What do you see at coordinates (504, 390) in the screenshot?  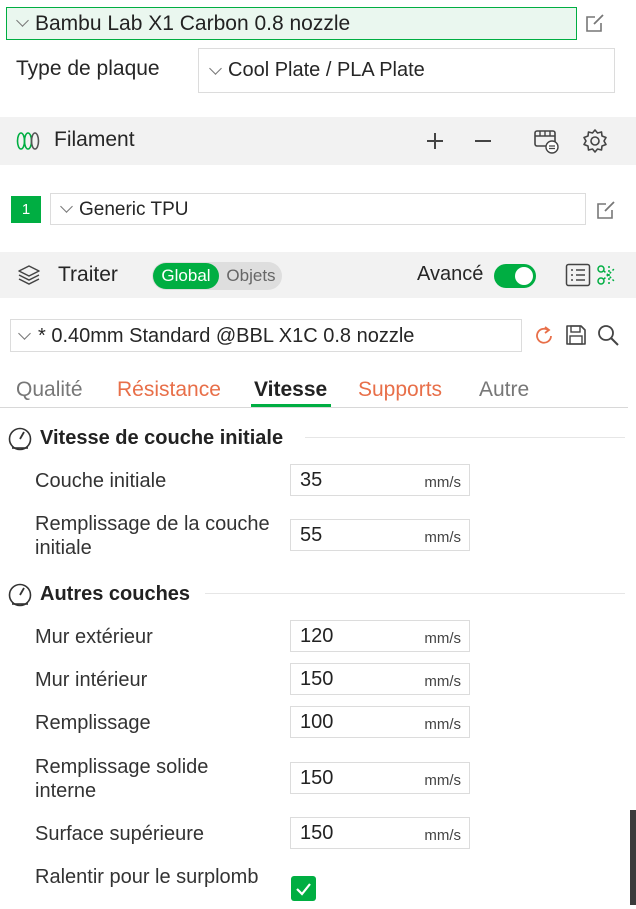 I see `tab-other: Autre` at bounding box center [504, 390].